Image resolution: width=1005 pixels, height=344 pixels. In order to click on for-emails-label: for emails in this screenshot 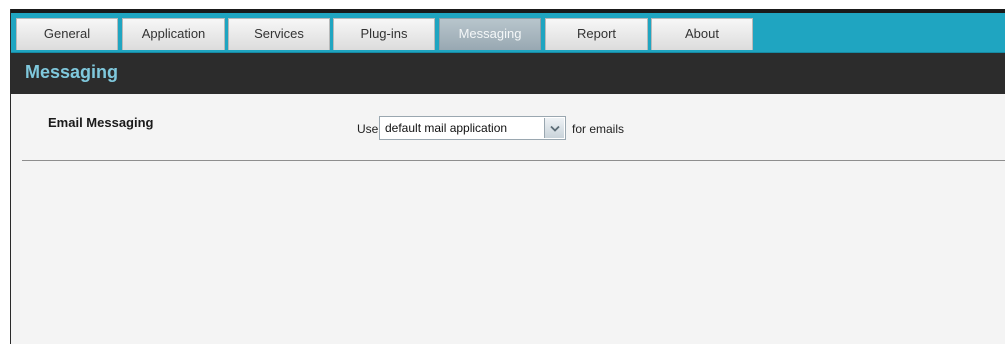, I will do `click(598, 129)`.